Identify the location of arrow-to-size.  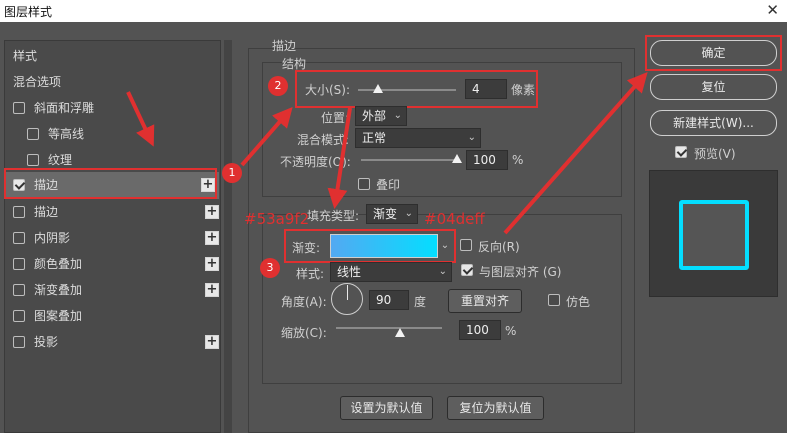
(266, 136).